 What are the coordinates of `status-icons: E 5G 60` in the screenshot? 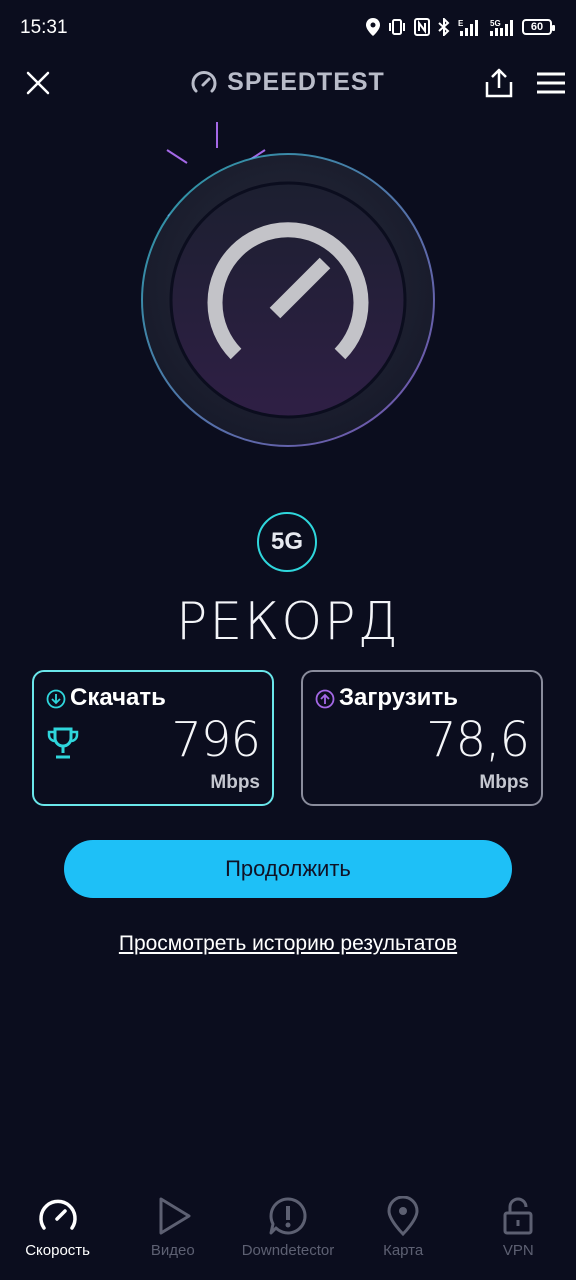 It's located at (460, 27).